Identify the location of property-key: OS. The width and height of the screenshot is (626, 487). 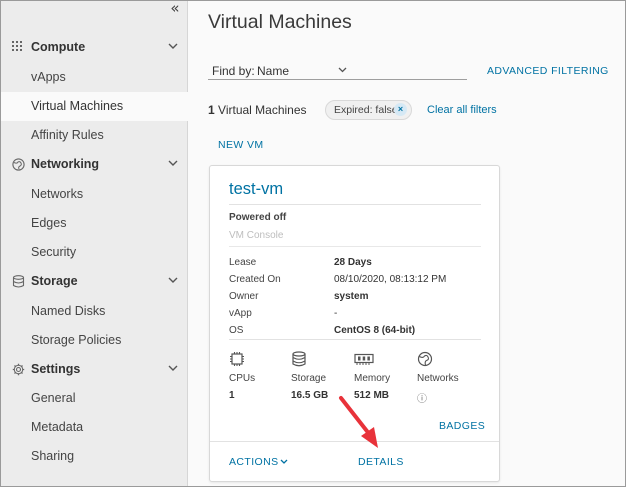
(236, 330).